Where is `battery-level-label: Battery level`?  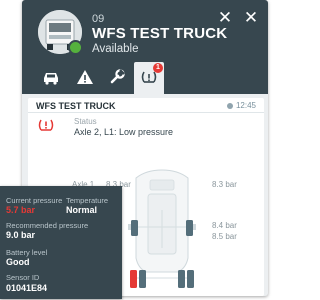
battery-level-label: Battery level is located at coordinates (27, 252).